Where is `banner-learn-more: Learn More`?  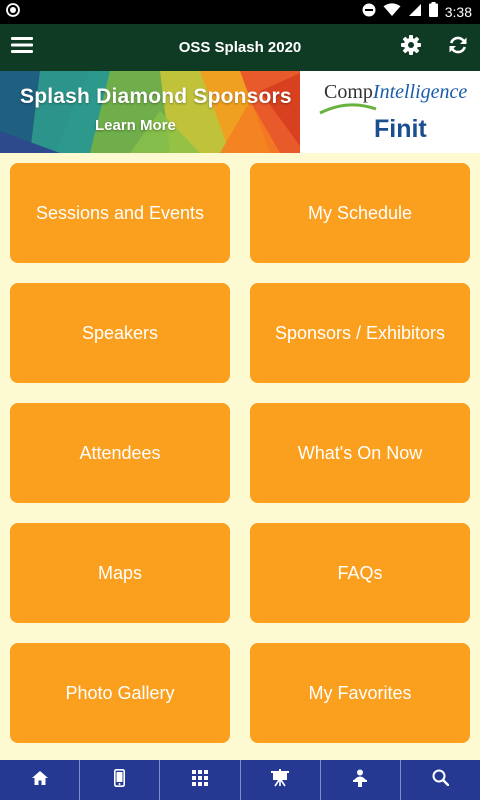 banner-learn-more: Learn More is located at coordinates (135, 125).